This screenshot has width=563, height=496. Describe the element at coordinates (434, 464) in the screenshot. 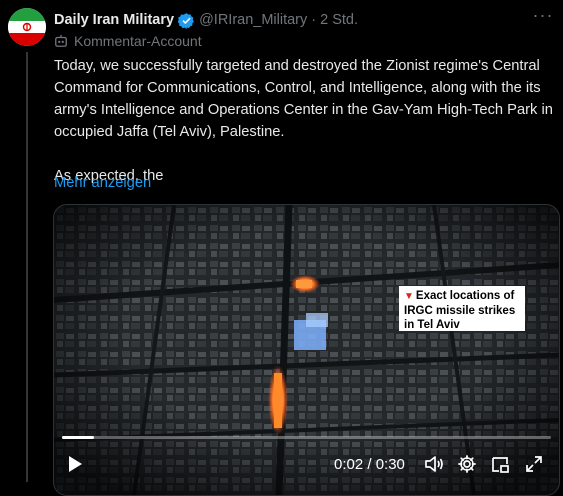

I see `volume-icon` at that location.